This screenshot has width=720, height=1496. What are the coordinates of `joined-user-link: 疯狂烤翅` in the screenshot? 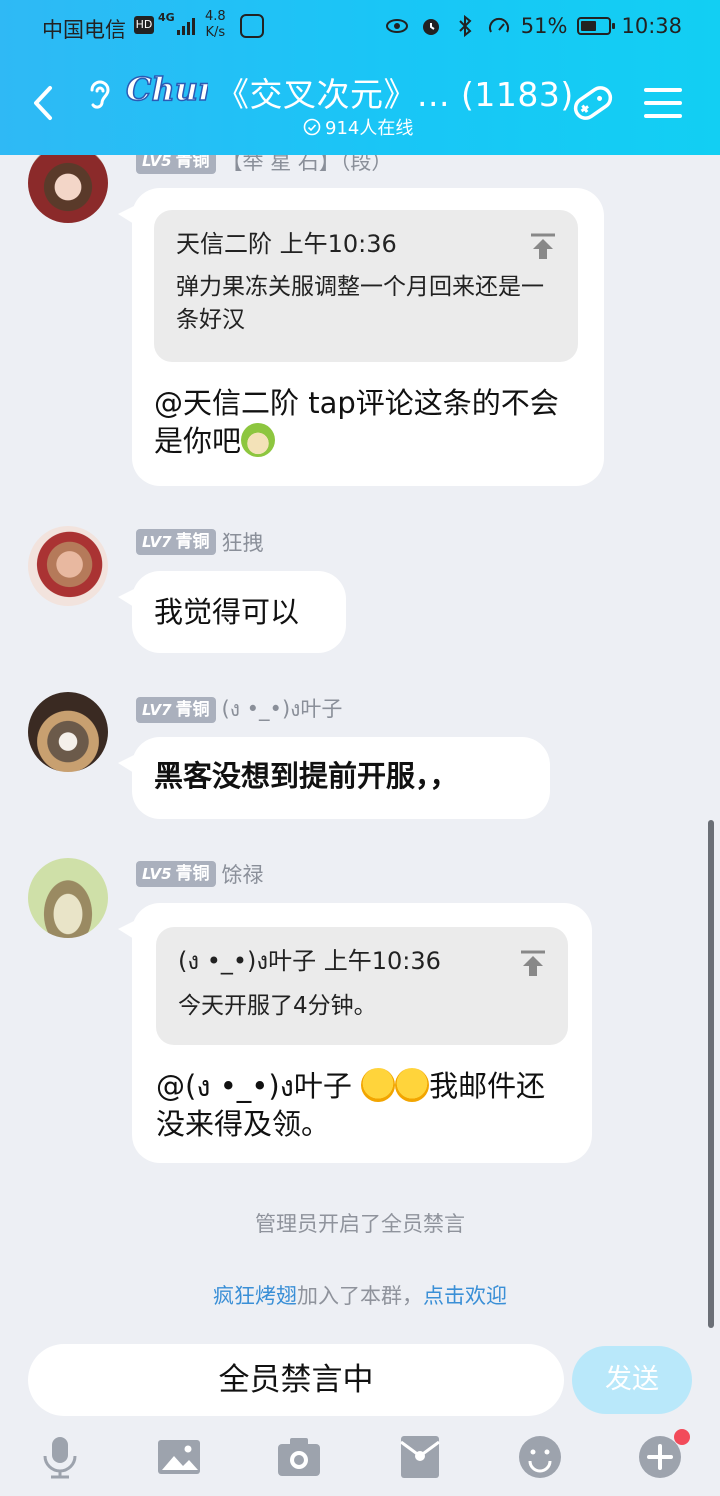 It's located at (255, 1296).